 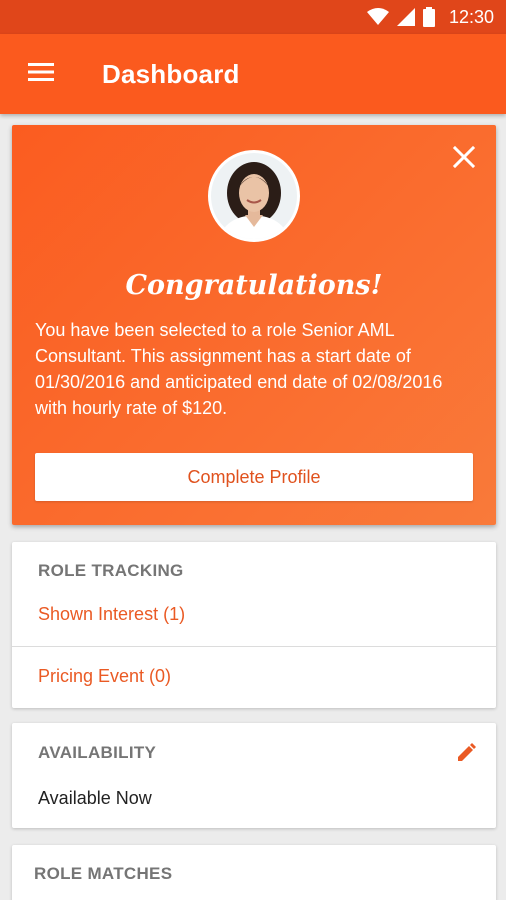 I want to click on complete-profile-button: Complete Profile, so click(x=254, y=477).